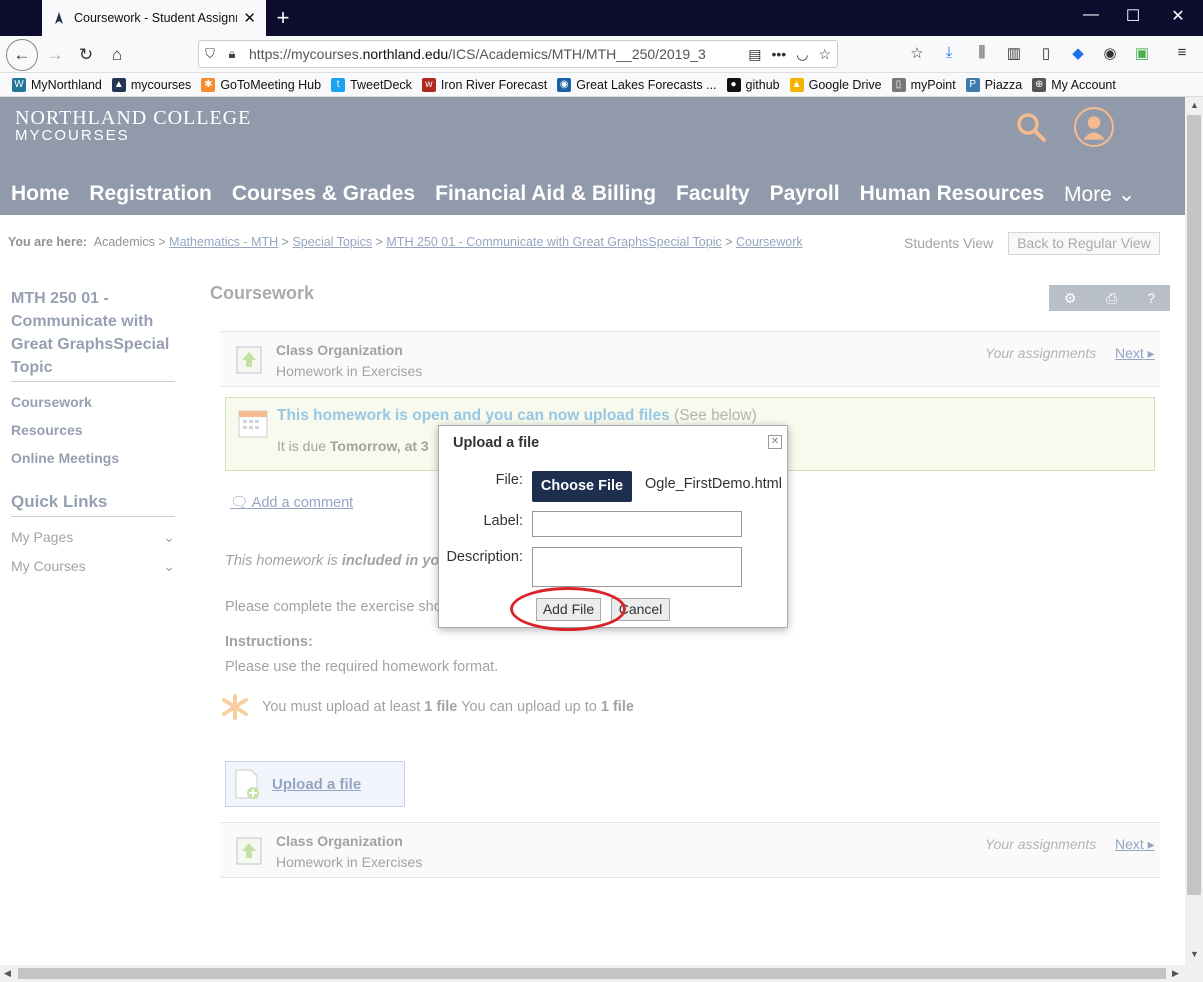  What do you see at coordinates (762, 84) in the screenshot?
I see `bookmark-label: github` at bounding box center [762, 84].